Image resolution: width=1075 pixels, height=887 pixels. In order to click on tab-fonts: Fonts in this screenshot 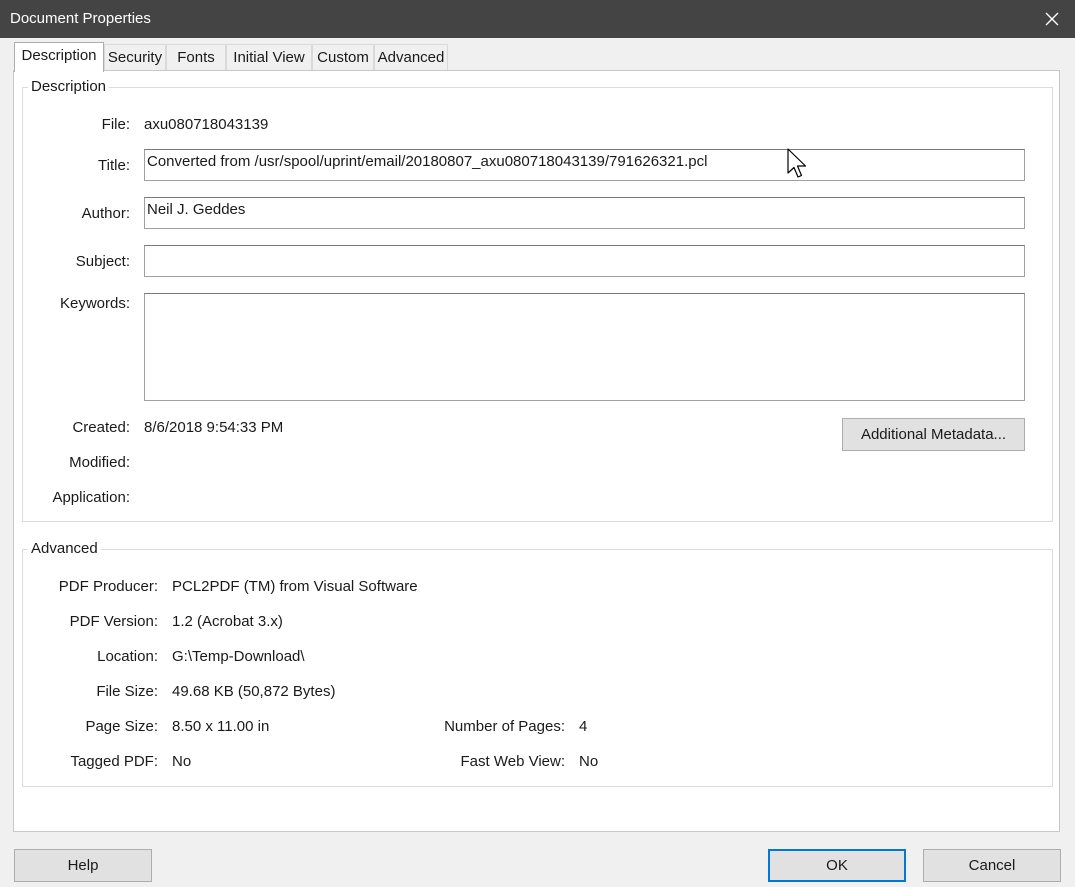, I will do `click(196, 57)`.